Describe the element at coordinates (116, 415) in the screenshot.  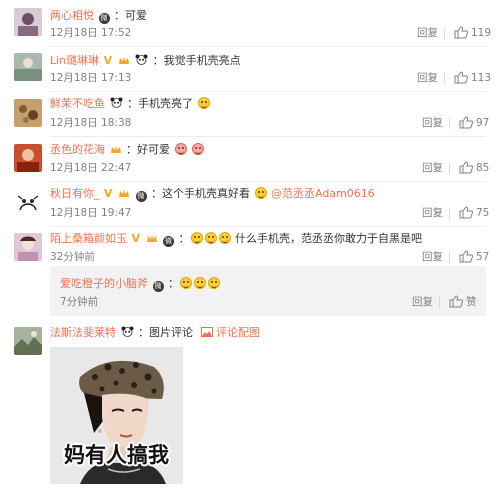
I see `comment-image: 妈有人搞我` at that location.